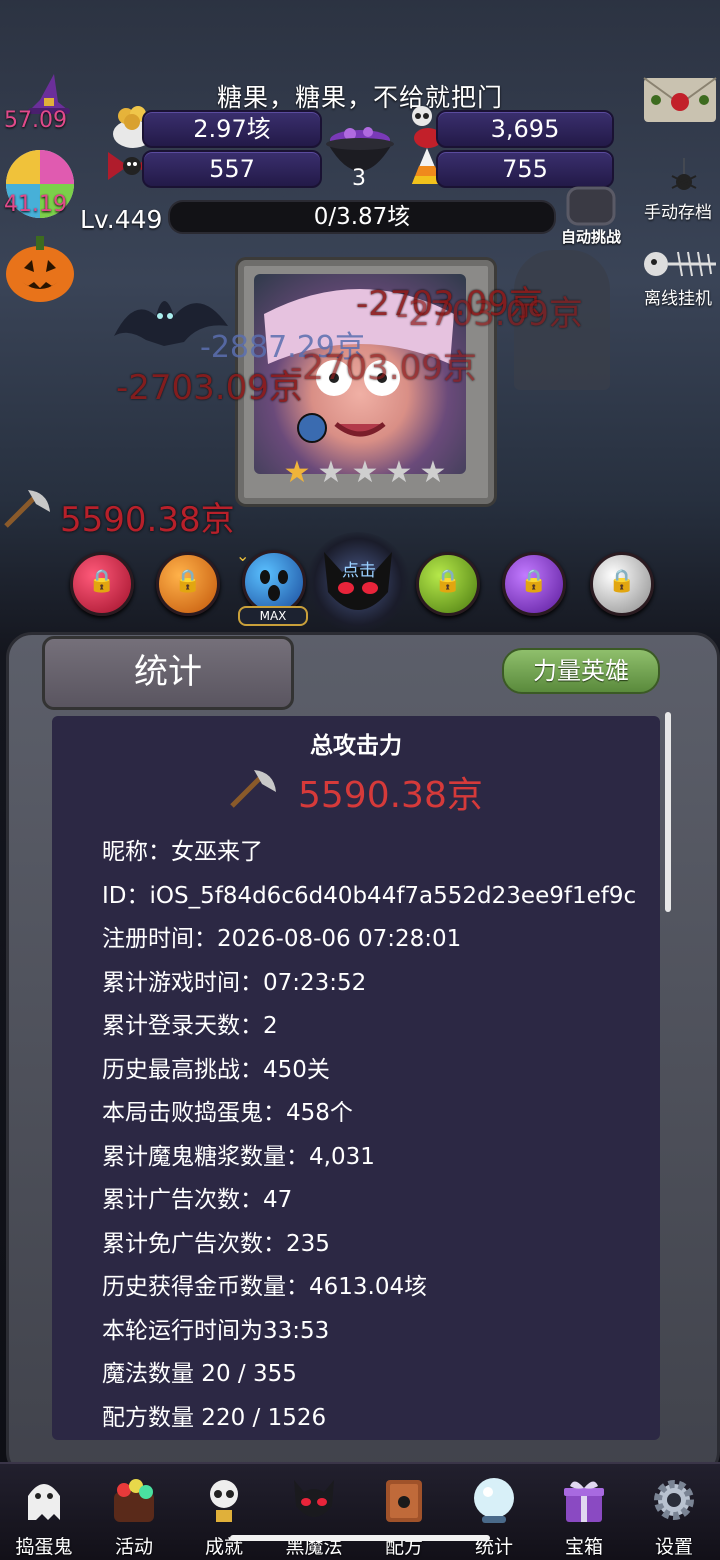  I want to click on offline-idle-label: 离线挂机, so click(678, 299).